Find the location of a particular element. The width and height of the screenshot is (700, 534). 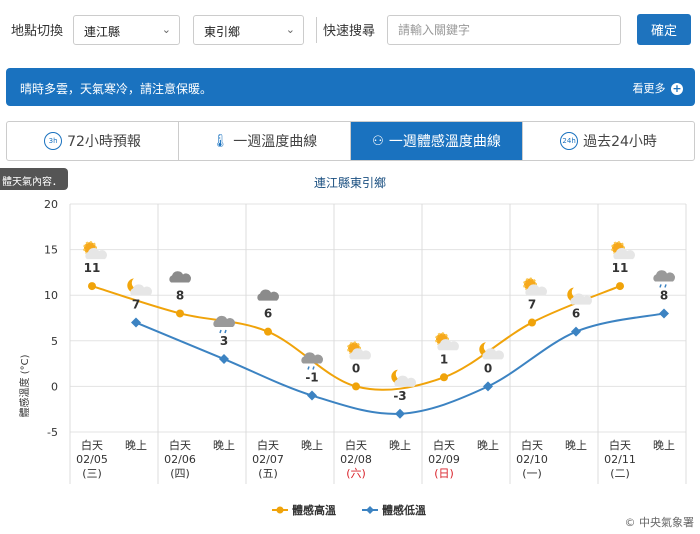

date-label: 02/06 is located at coordinates (180, 459).